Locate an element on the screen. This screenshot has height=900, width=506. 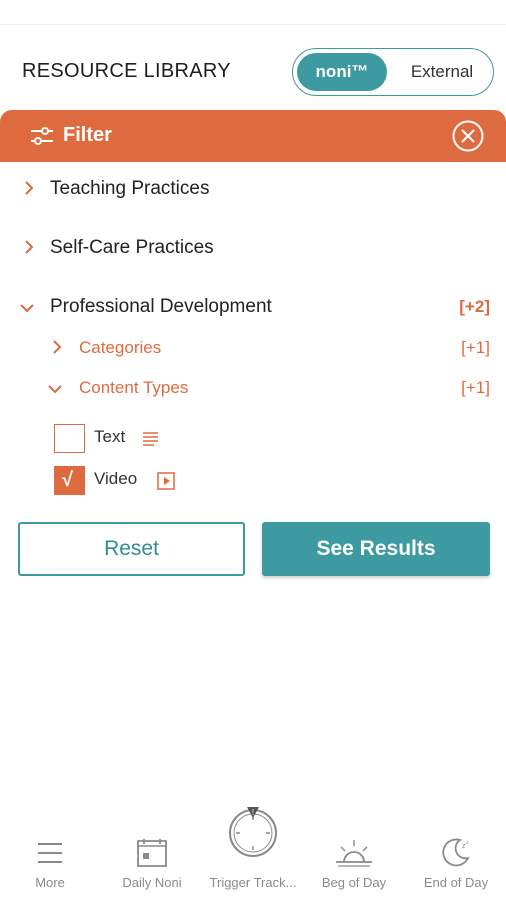
filter-title: Filter is located at coordinates (87, 135).